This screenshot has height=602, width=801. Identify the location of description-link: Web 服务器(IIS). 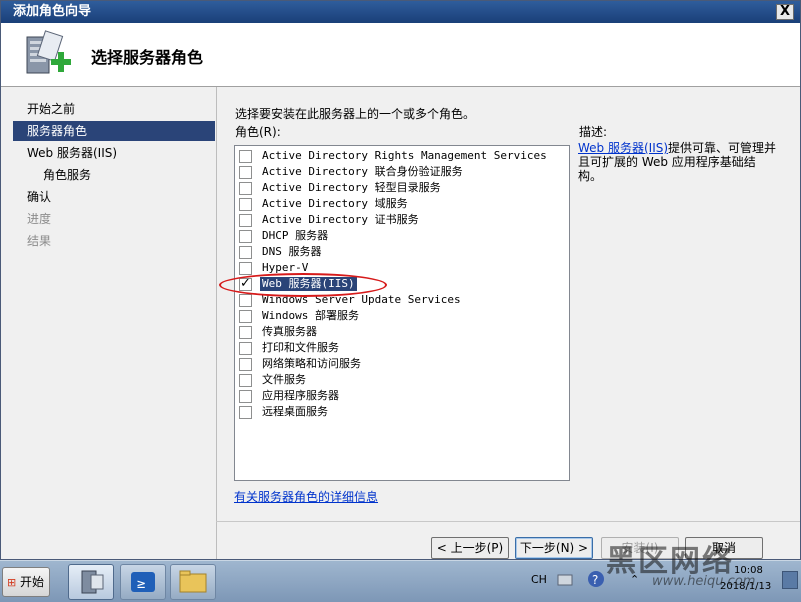
(623, 148).